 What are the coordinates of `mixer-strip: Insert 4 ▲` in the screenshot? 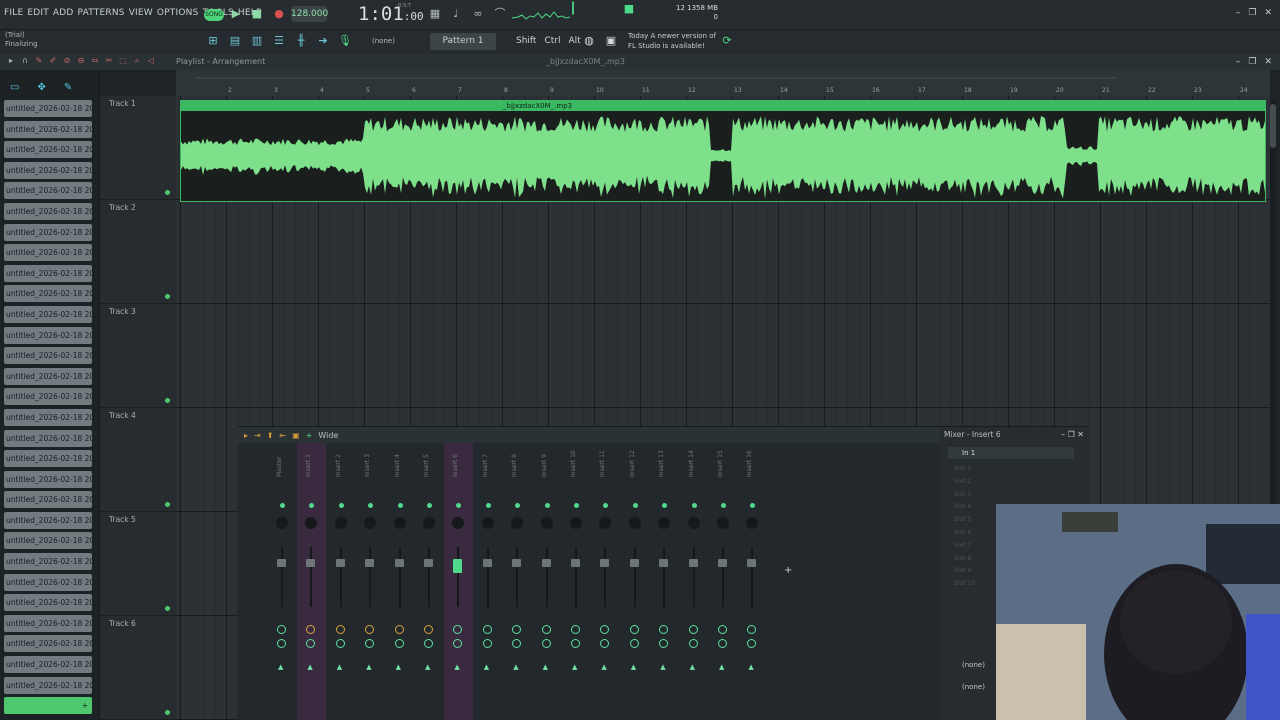 It's located at (400, 581).